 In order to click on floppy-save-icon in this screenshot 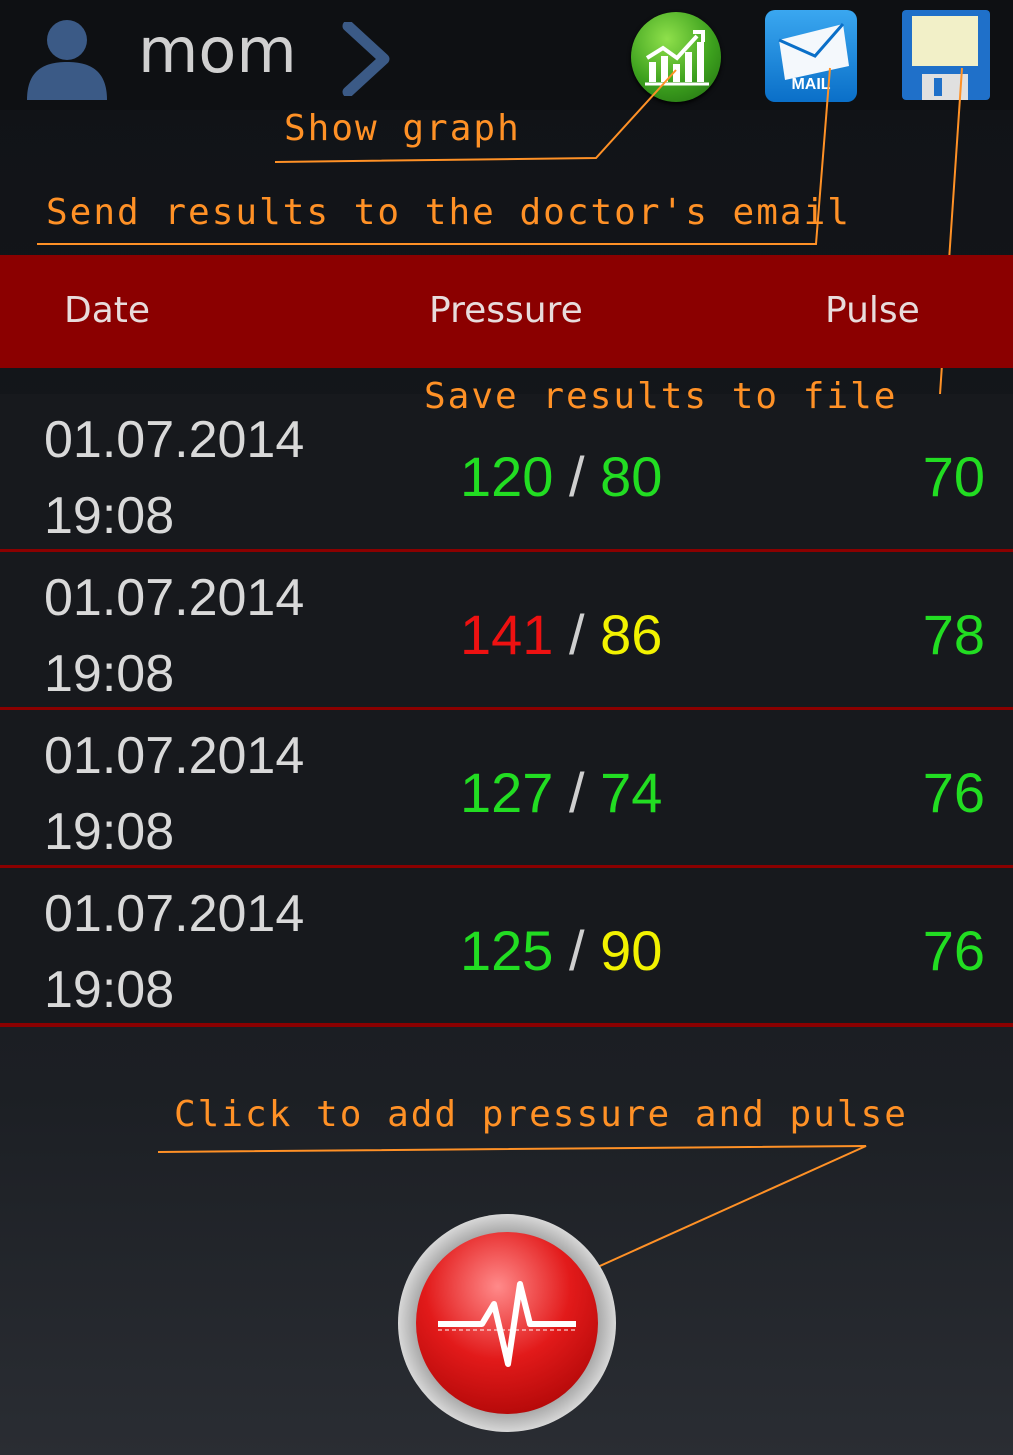, I will do `click(945, 58)`.